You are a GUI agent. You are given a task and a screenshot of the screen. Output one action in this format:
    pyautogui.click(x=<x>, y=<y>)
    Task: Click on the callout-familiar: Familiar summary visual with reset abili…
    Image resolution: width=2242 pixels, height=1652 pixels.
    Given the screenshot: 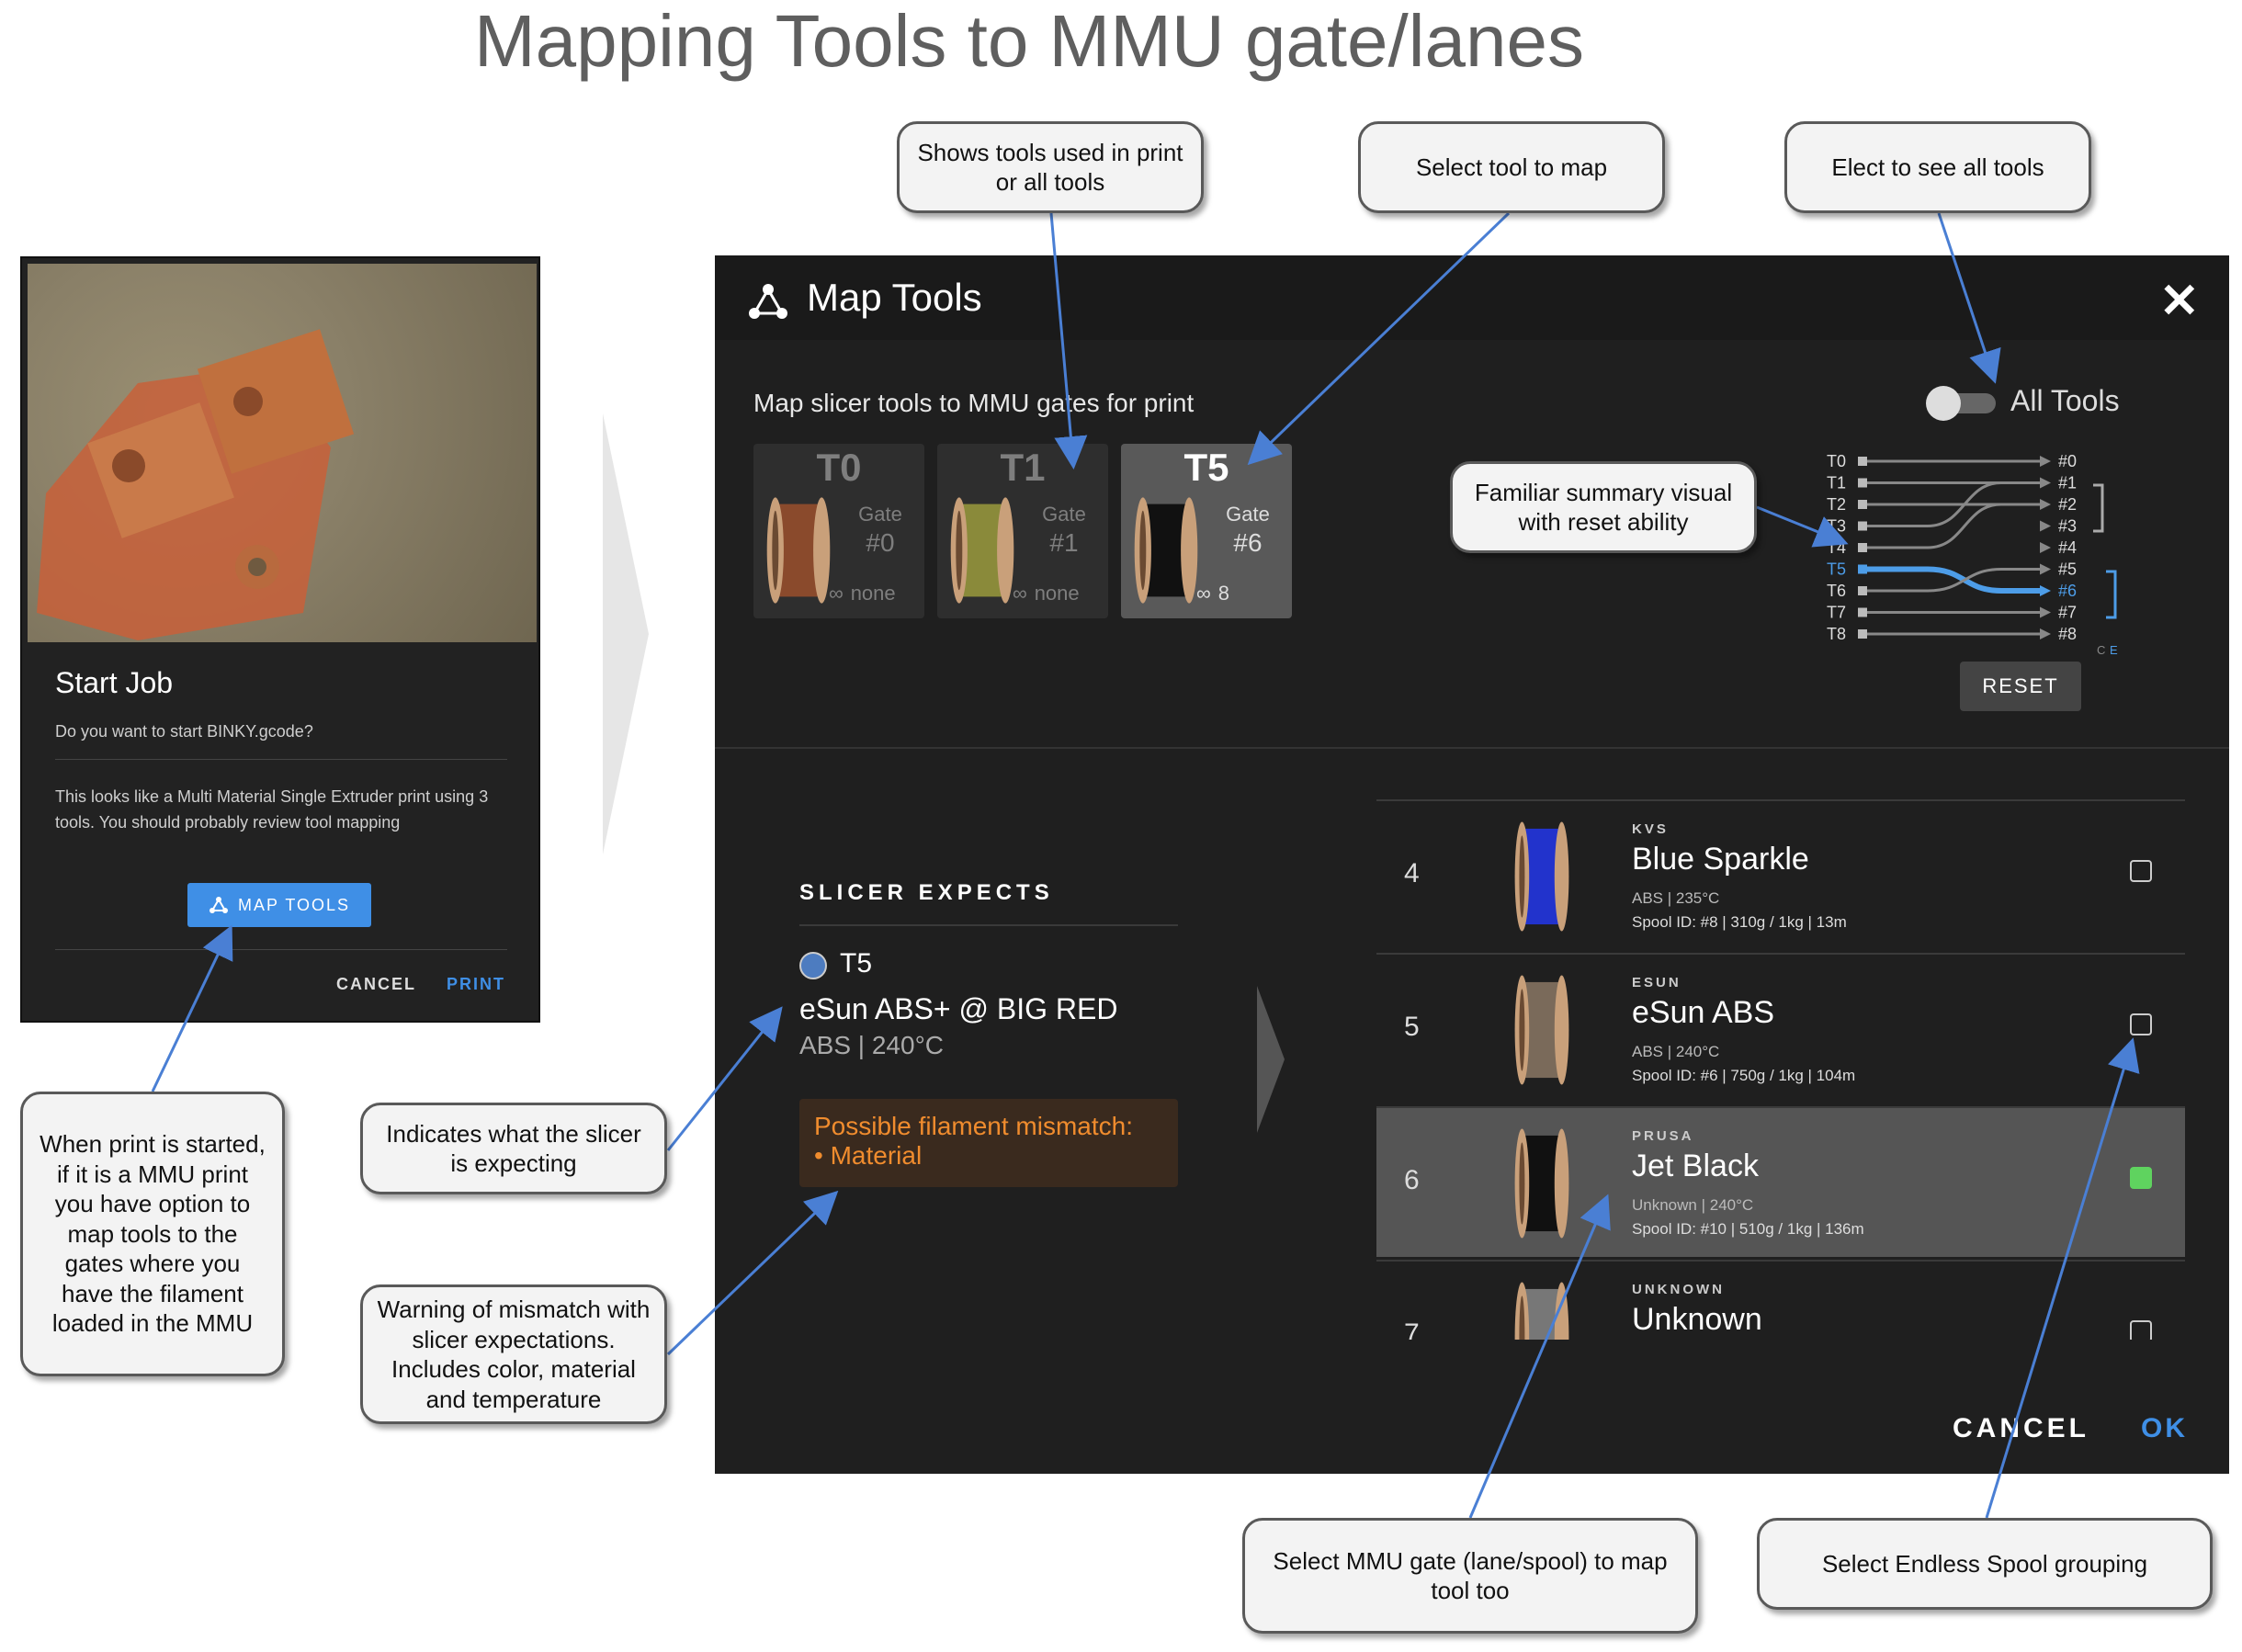 What is the action you would take?
    pyautogui.click(x=1603, y=507)
    